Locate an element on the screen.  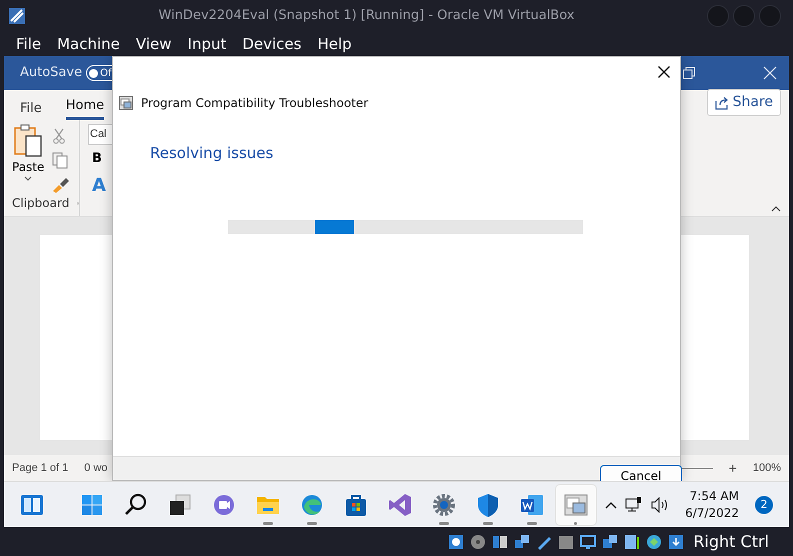
bold-button: B is located at coordinates (104, 158).